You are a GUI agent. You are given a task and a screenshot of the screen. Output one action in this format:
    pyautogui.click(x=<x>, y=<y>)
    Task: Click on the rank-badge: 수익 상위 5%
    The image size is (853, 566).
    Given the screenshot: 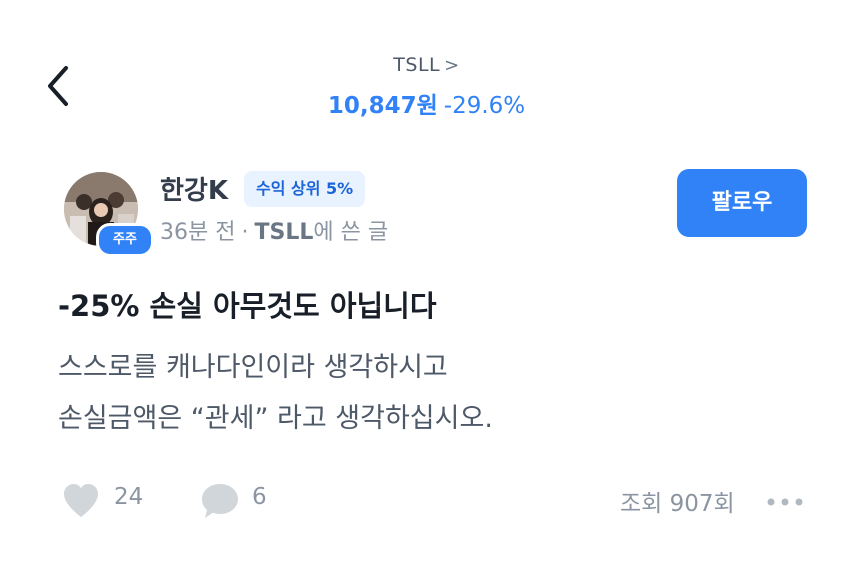 What is the action you would take?
    pyautogui.click(x=305, y=189)
    